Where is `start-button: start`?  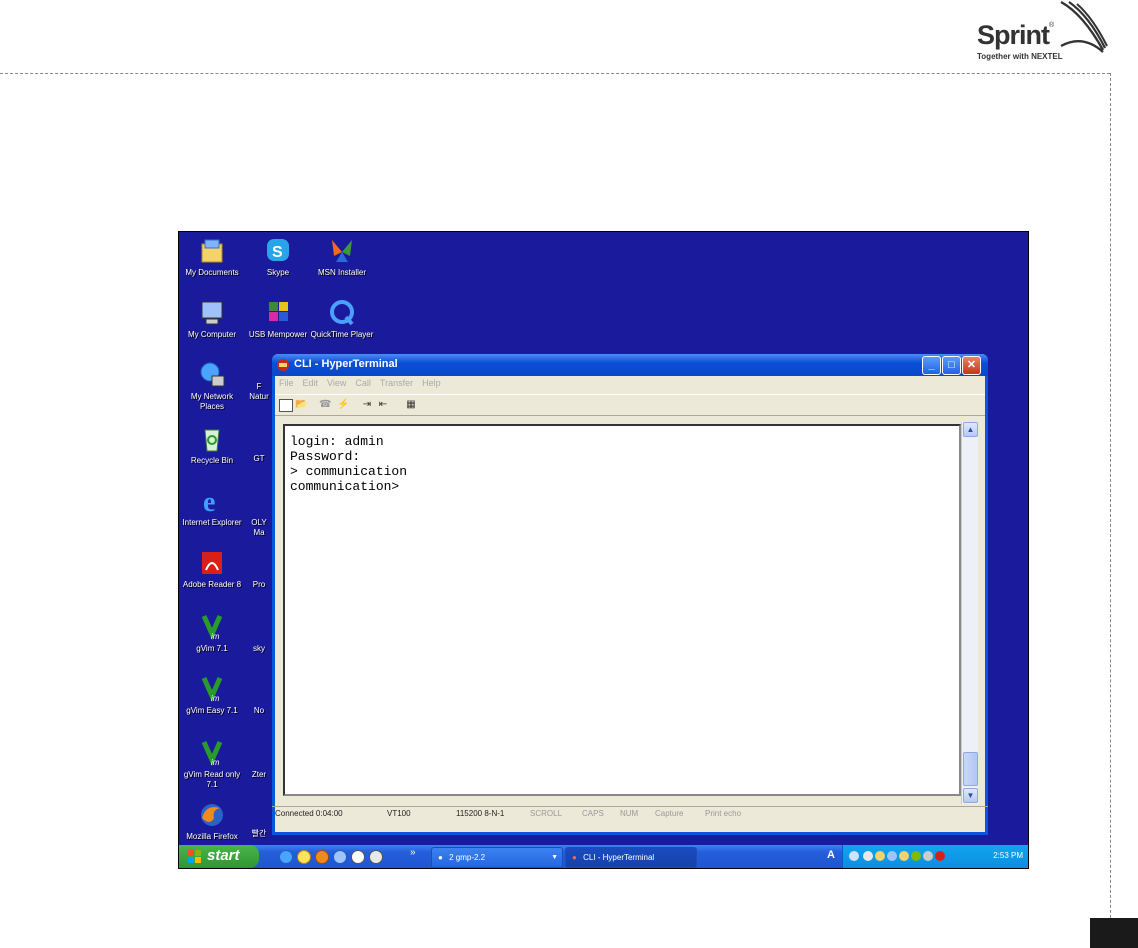 start-button: start is located at coordinates (219, 856).